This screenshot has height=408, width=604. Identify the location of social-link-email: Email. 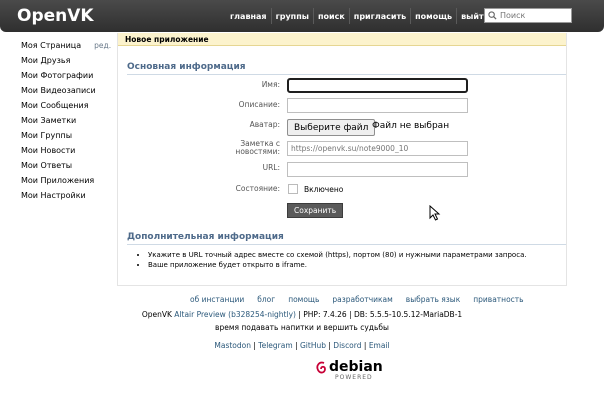
(379, 345).